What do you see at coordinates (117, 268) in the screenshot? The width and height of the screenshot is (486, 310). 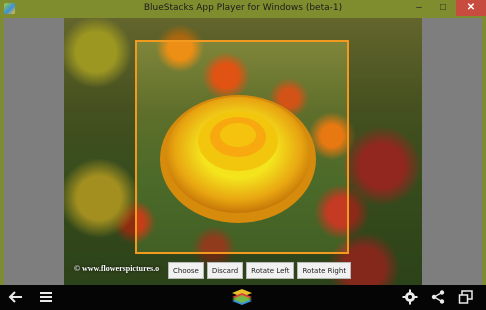 I see `photo-watermark: © www.flowerspictures.o` at bounding box center [117, 268].